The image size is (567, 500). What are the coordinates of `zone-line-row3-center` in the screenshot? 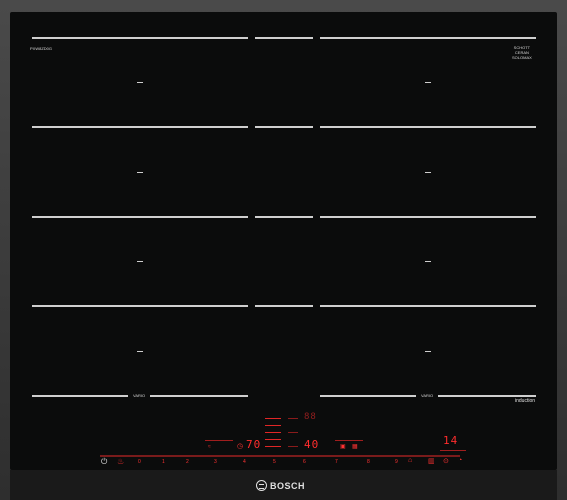 It's located at (284, 217).